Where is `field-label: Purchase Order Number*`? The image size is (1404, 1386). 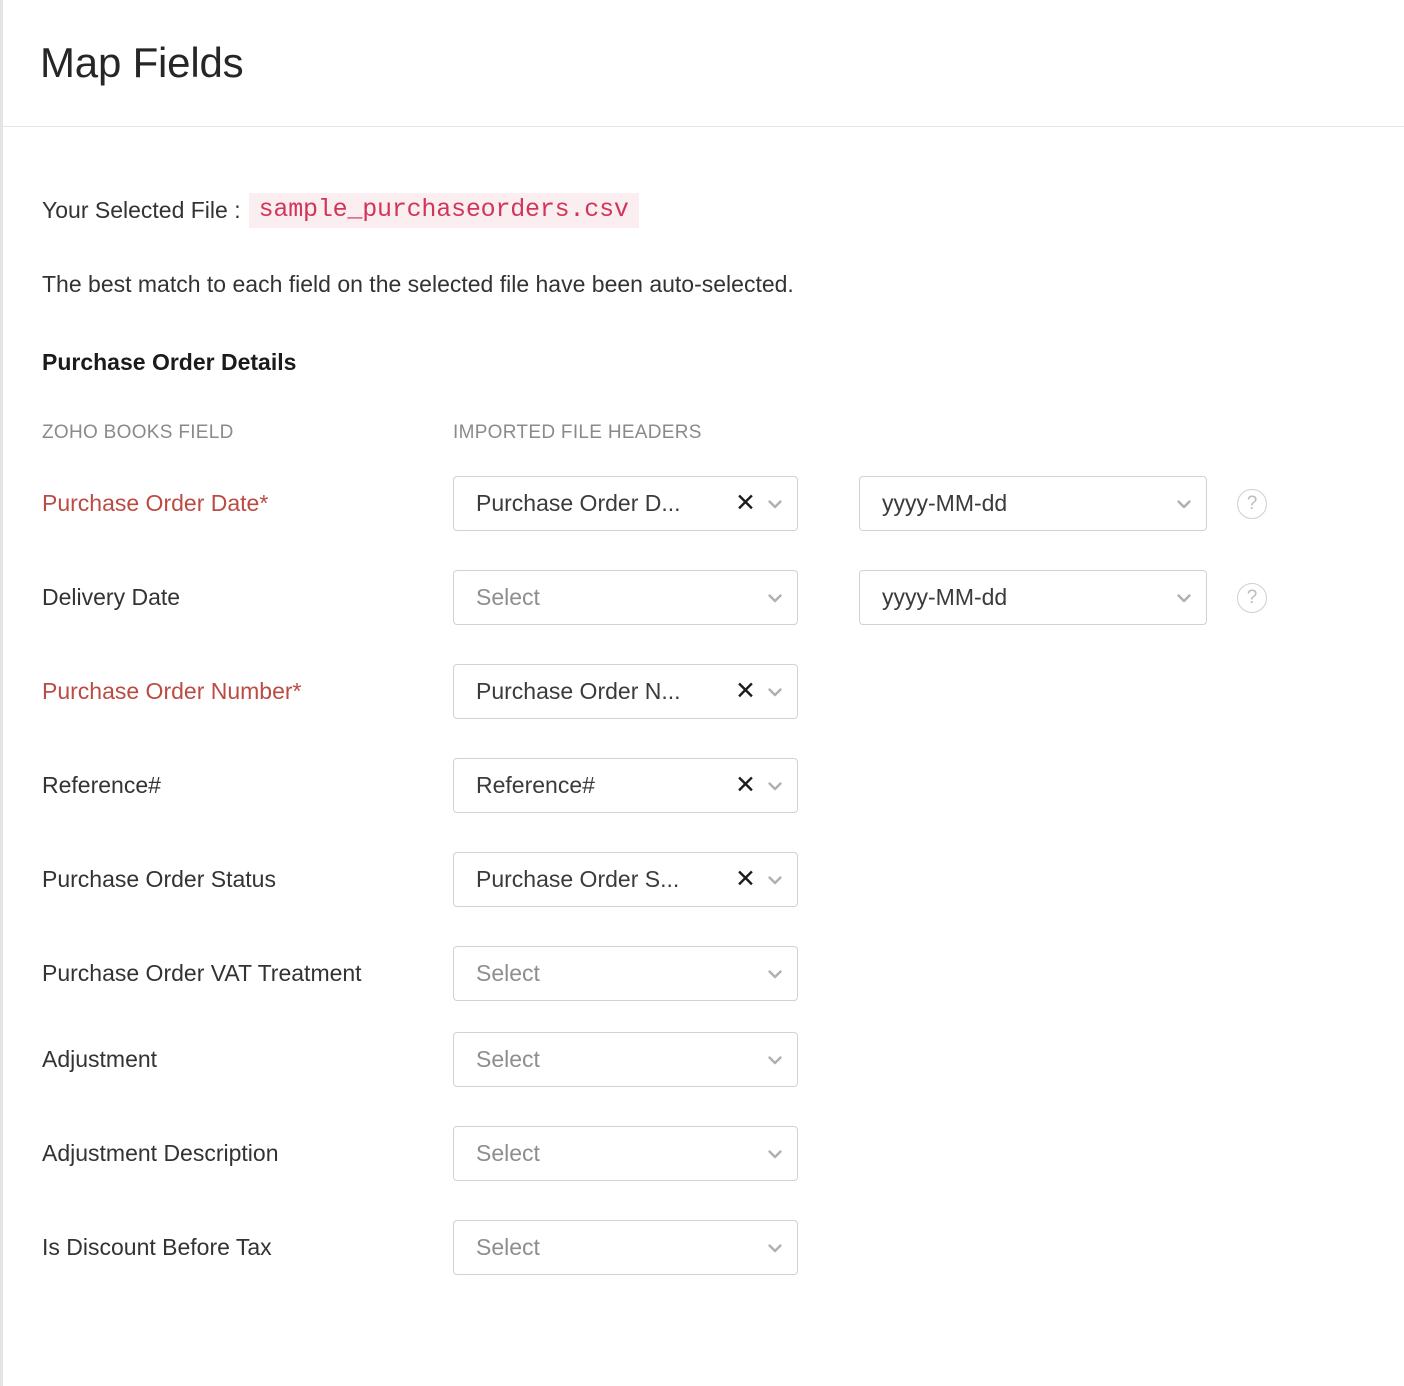 field-label: Purchase Order Number* is located at coordinates (172, 691).